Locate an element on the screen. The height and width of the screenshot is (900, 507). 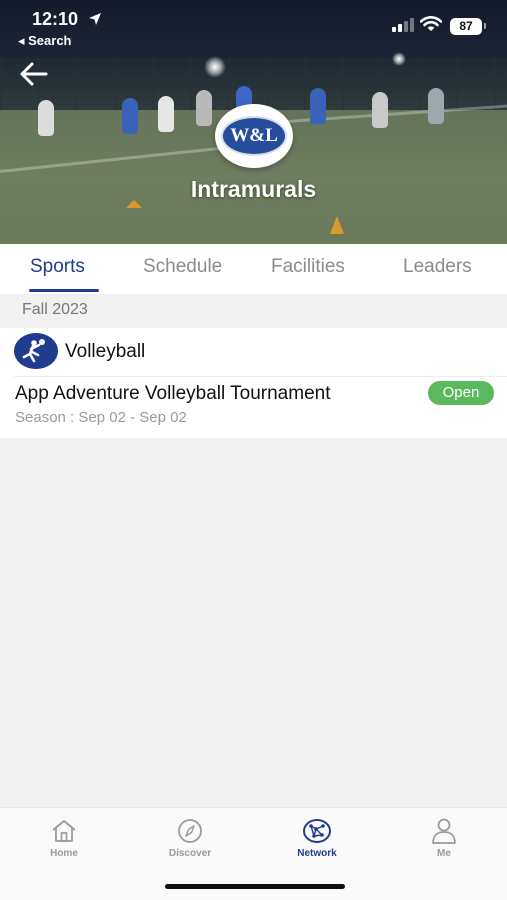
tab-leaders: Leaders is located at coordinates (437, 267).